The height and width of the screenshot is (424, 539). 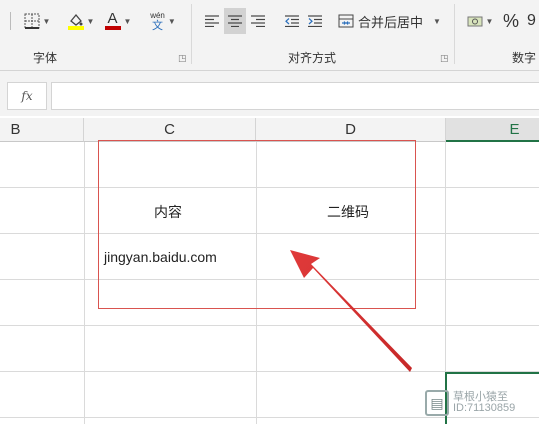 I want to click on annotation-arrow, so click(x=351, y=311).